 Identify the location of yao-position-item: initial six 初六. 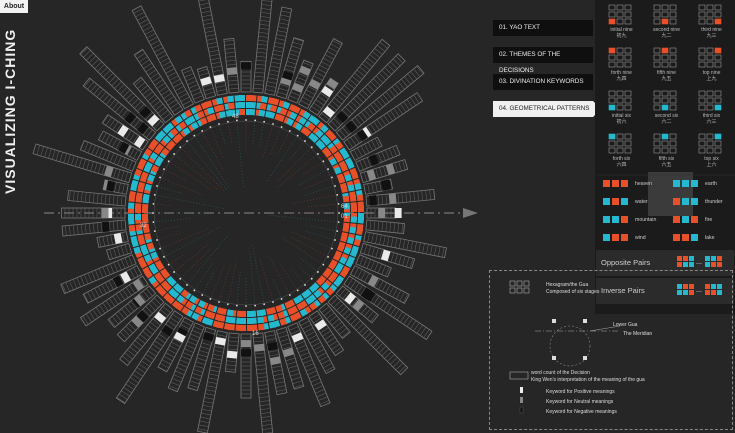
(621, 119).